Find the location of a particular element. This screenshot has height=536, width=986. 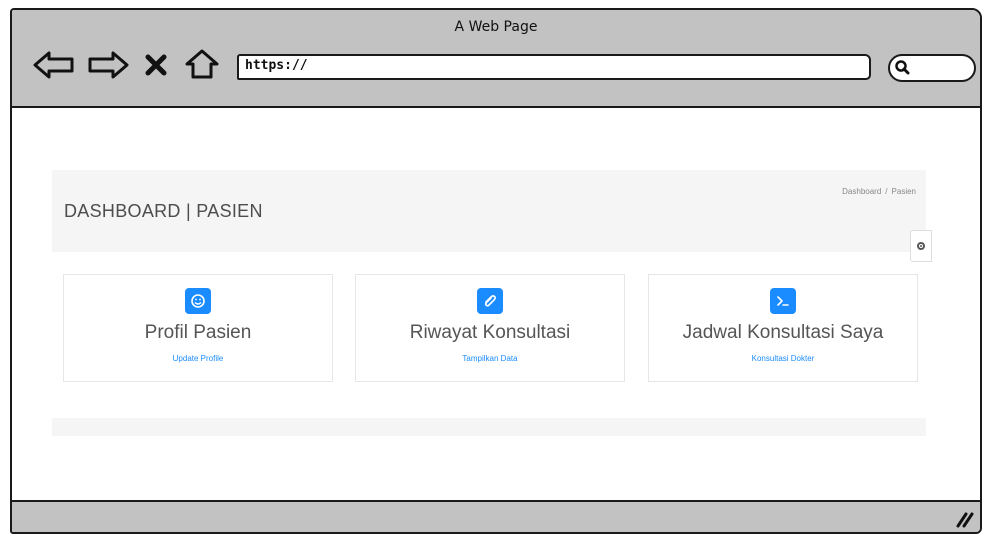

paperclip-icon is located at coordinates (490, 301).